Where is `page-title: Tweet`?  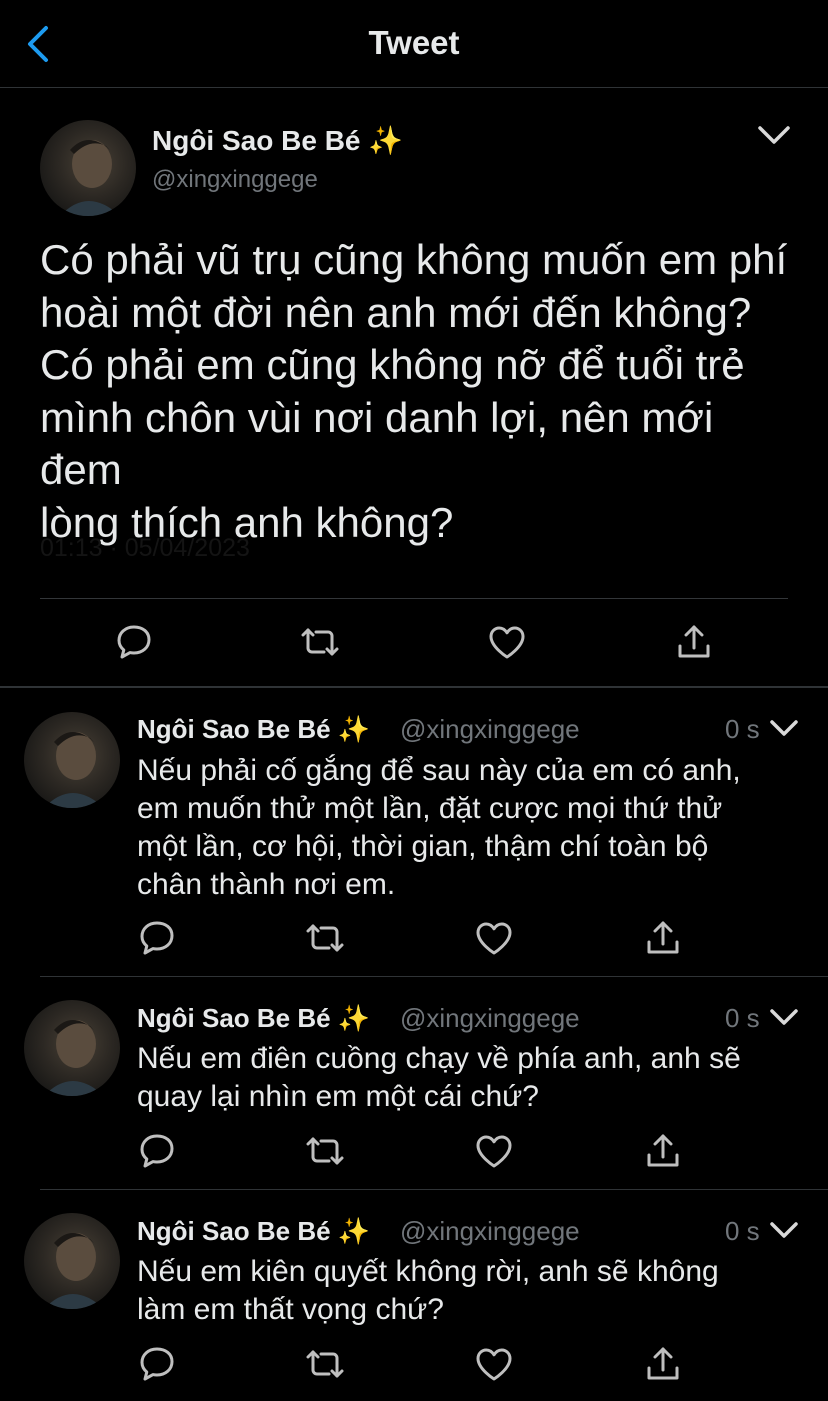
page-title: Tweet is located at coordinates (414, 42).